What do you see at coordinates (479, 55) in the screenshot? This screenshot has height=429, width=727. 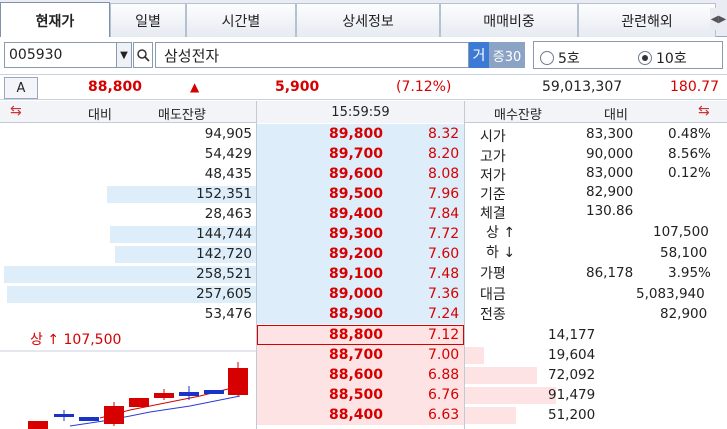 I see `geo-button: 거` at bounding box center [479, 55].